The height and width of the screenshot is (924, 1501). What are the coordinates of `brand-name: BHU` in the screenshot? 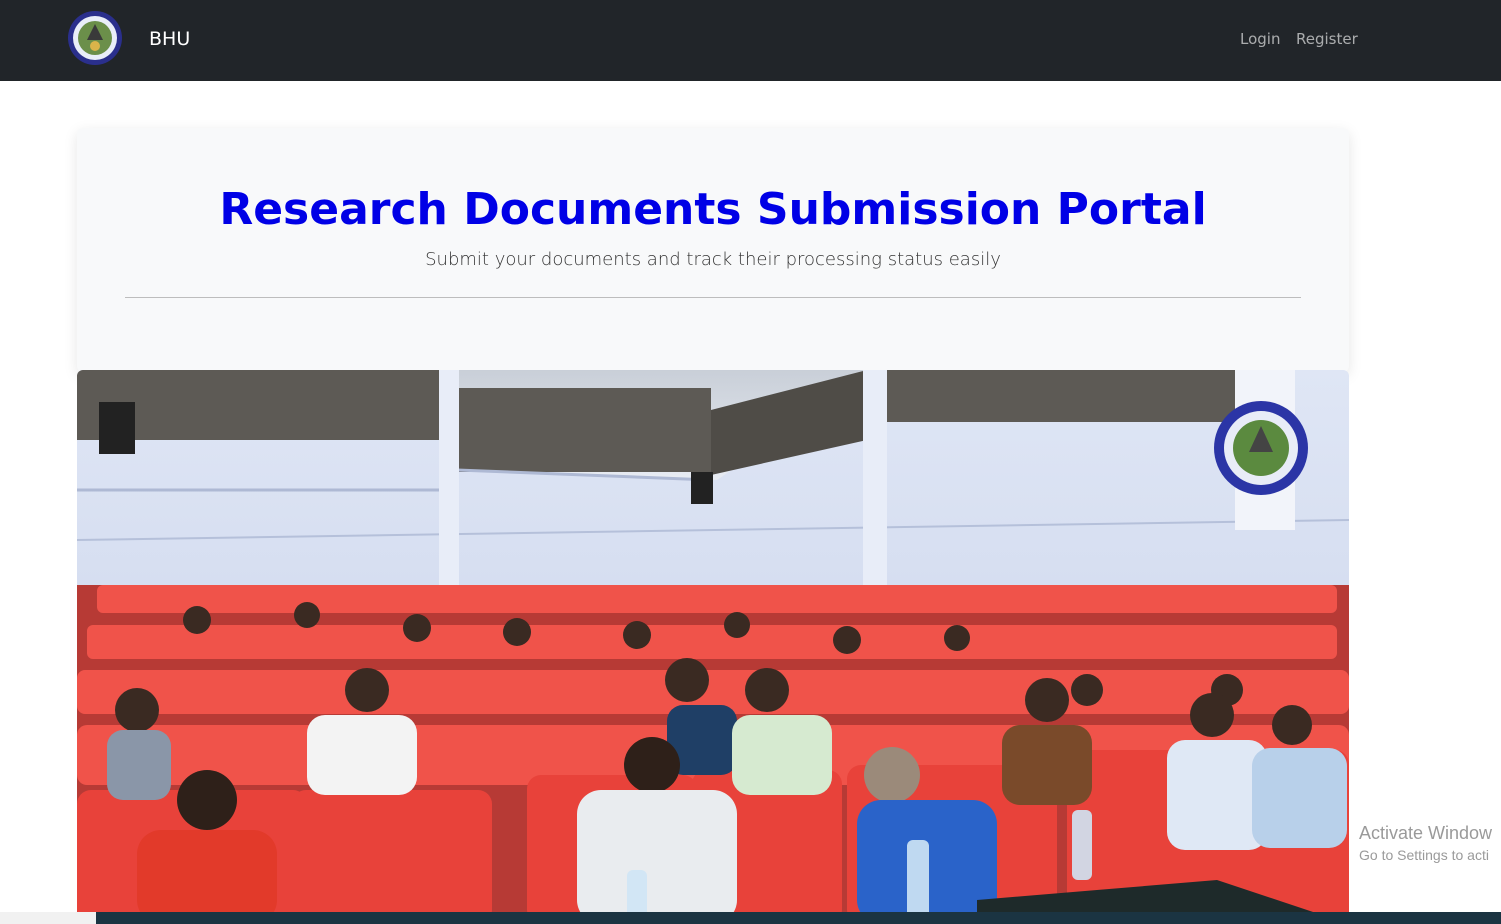 It's located at (169, 39).